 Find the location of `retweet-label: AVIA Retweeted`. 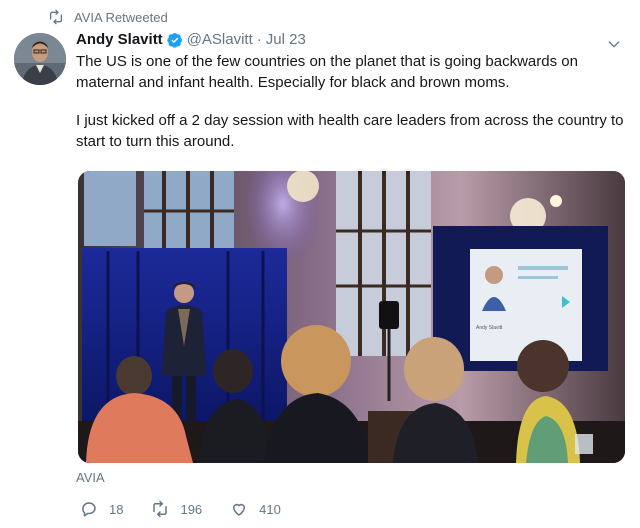

retweet-label: AVIA Retweeted is located at coordinates (121, 17).